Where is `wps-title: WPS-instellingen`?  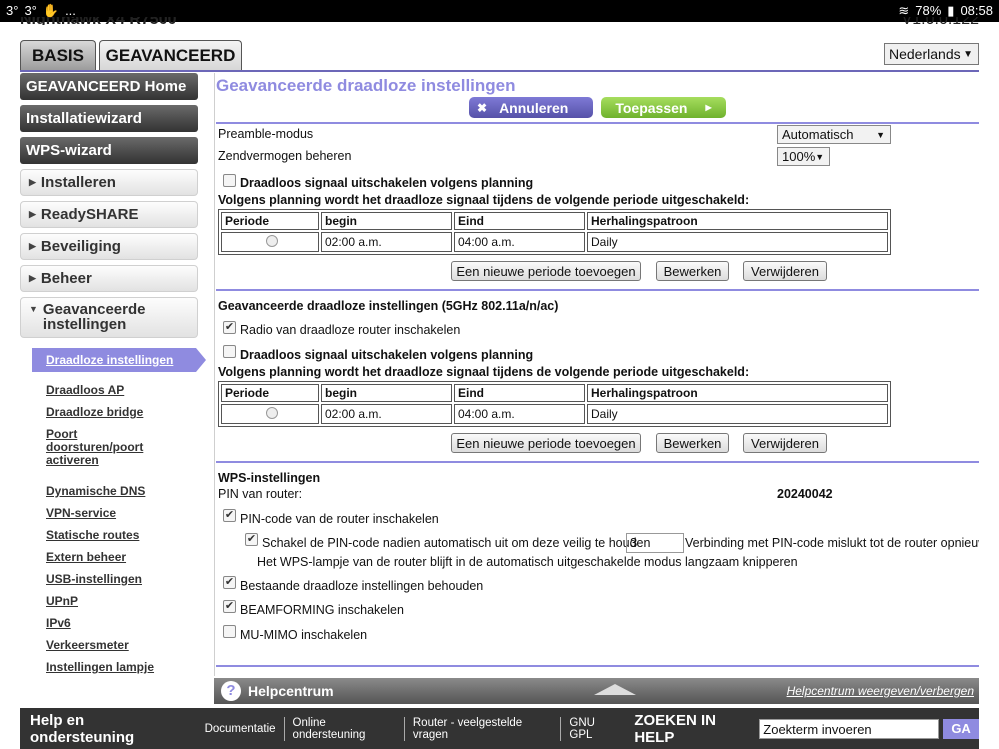 wps-title: WPS-instellingen is located at coordinates (269, 478).